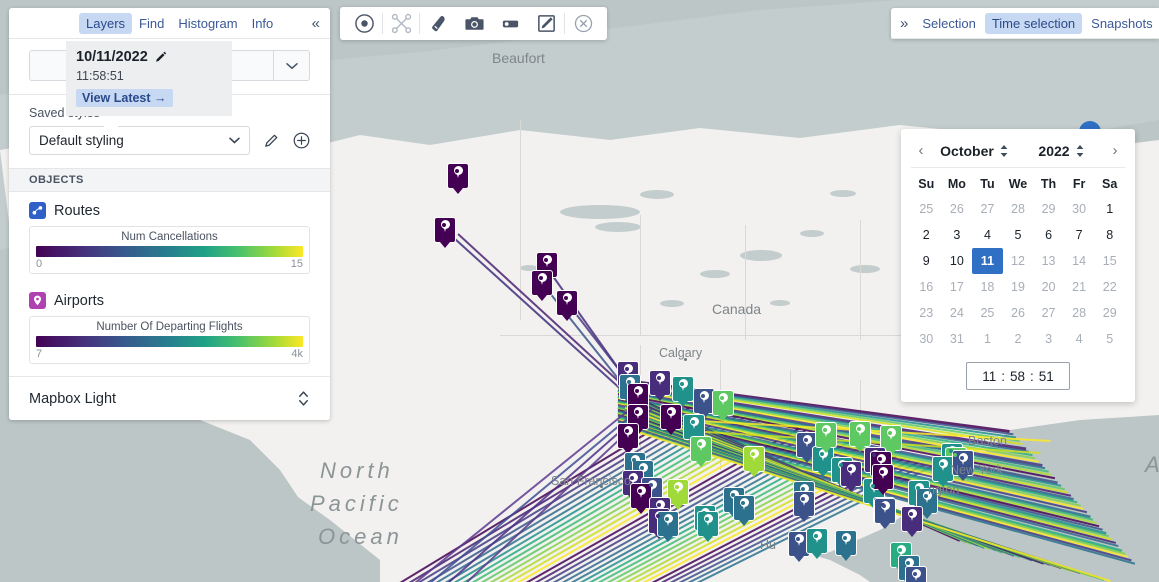  I want to click on calendar-day: 31, so click(957, 339).